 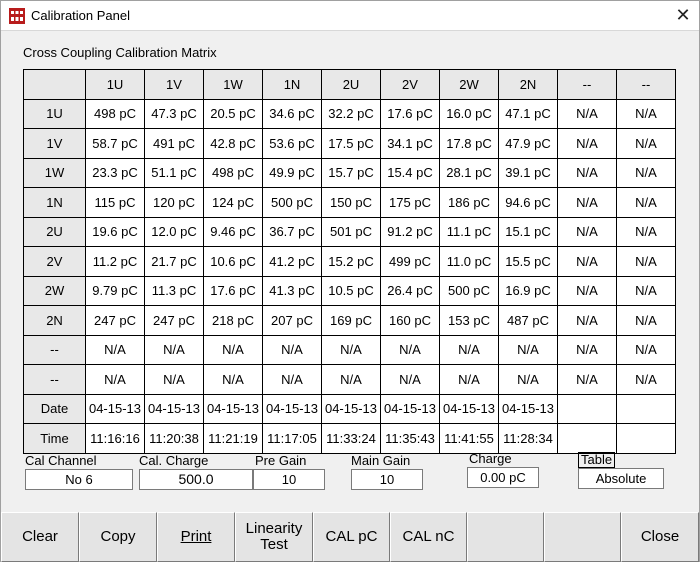 What do you see at coordinates (503, 477) in the screenshot?
I see `charge-value: 0.00 pC` at bounding box center [503, 477].